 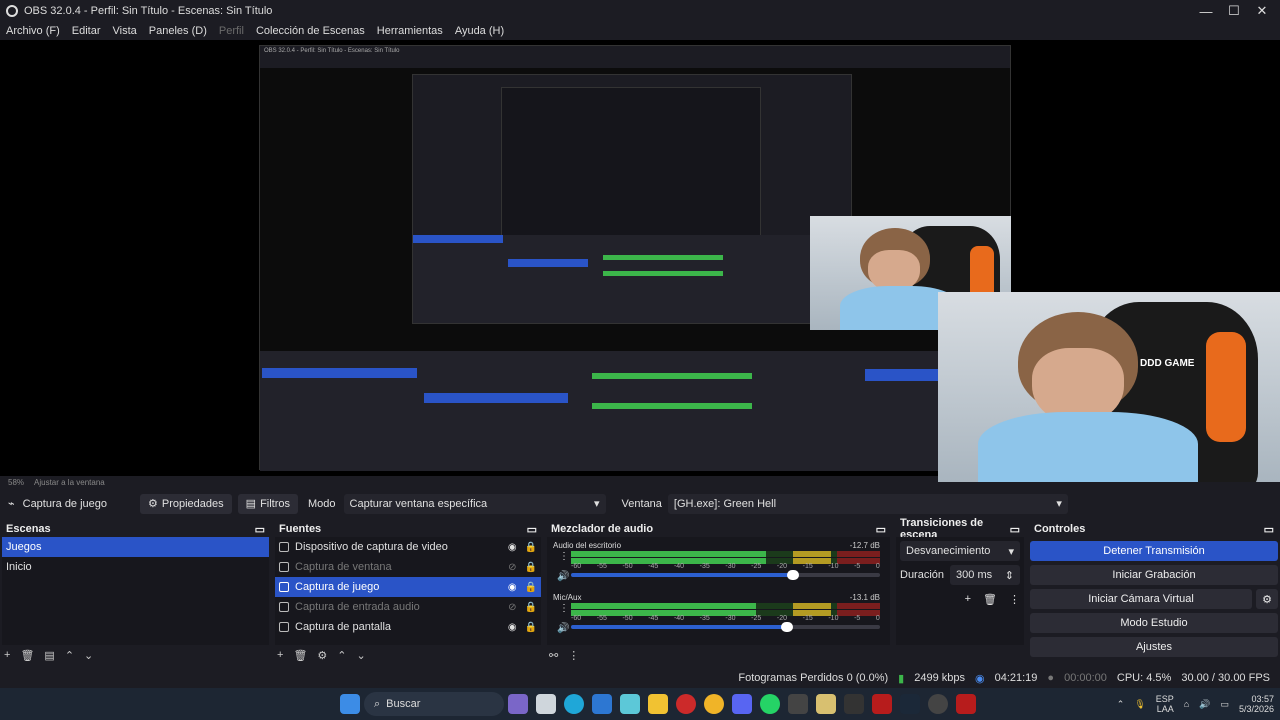 I want to click on window-select: [GH.exe]: Green Hell ▾, so click(x=867, y=503).